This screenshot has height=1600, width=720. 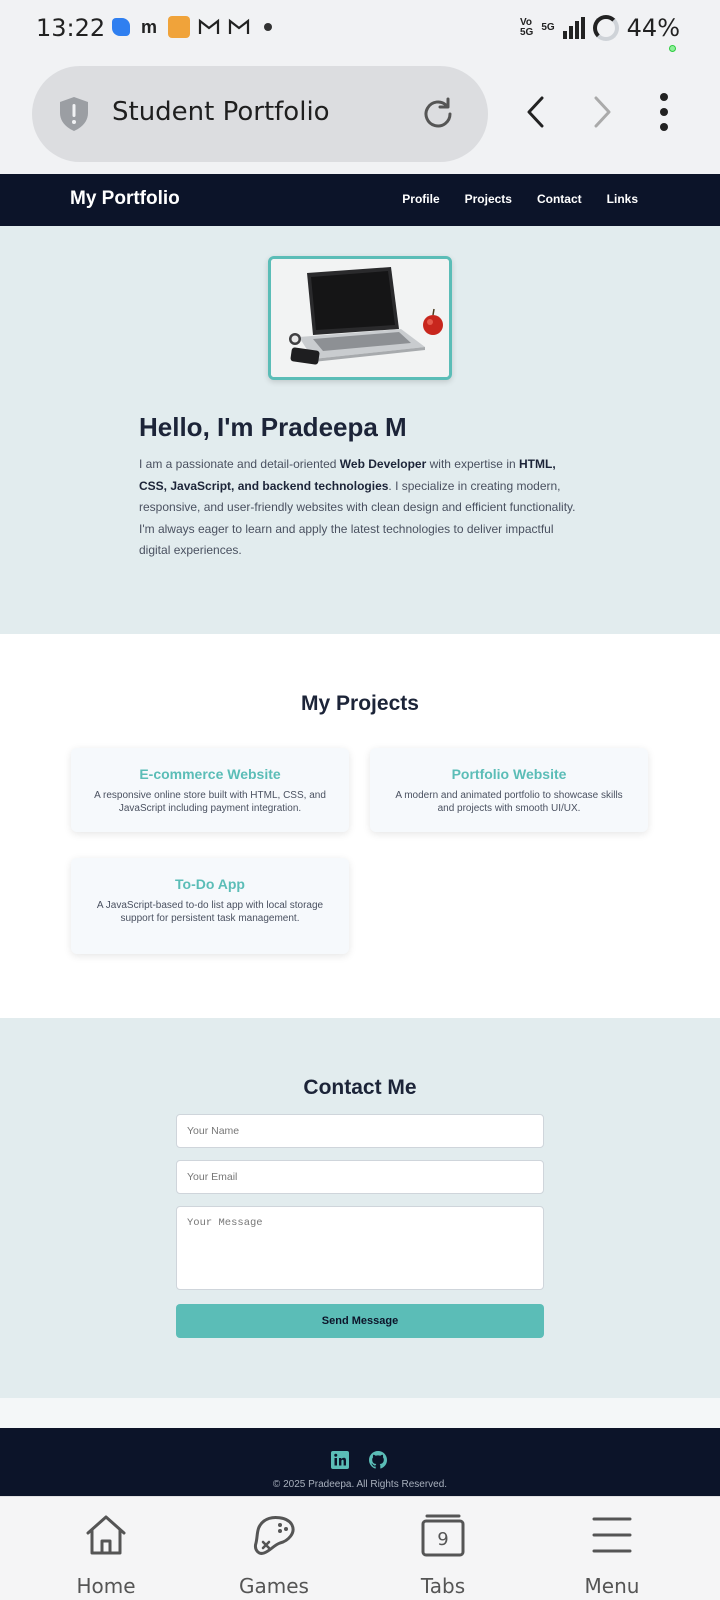 What do you see at coordinates (612, 1554) in the screenshot?
I see `menu-button: Menu` at bounding box center [612, 1554].